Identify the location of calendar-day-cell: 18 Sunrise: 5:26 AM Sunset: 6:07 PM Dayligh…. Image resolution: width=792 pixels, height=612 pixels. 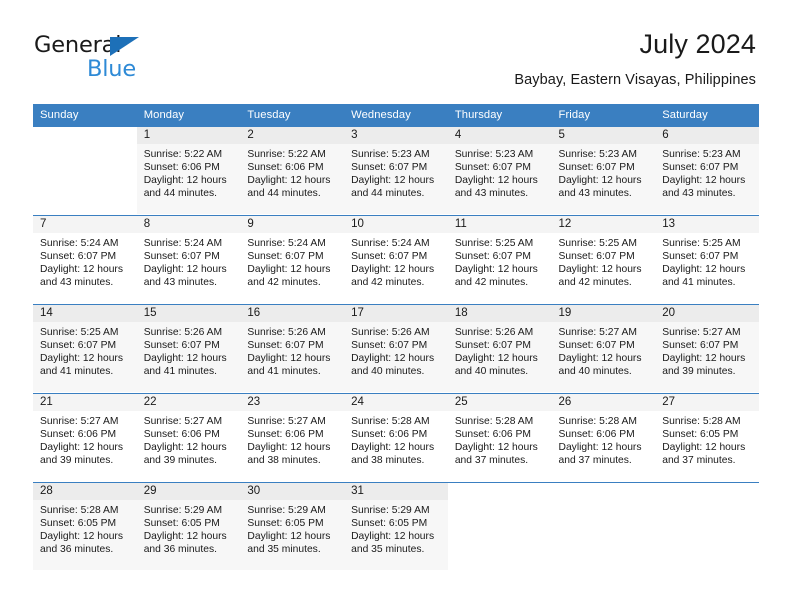
(499, 349).